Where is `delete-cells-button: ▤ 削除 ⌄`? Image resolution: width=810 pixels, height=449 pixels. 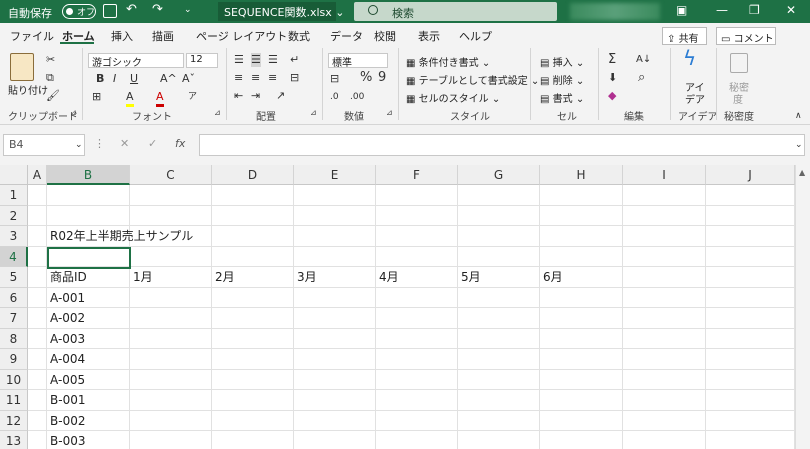 delete-cells-button: ▤ 削除 ⌄ is located at coordinates (562, 79).